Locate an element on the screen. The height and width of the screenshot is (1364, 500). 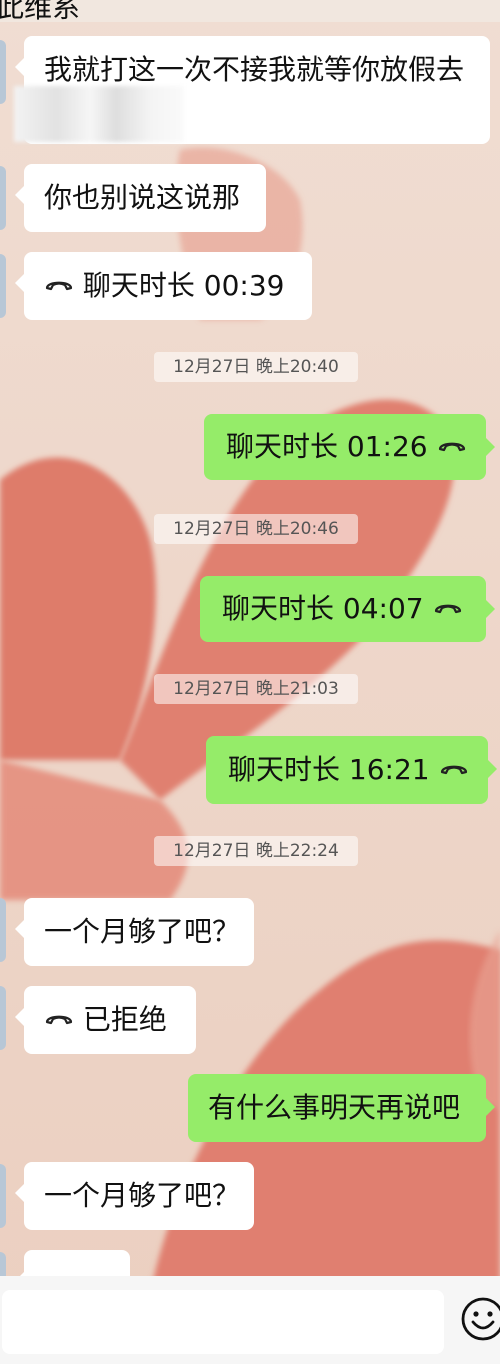
call-duration-text: 聊天时长 00:39 is located at coordinates (183, 285).